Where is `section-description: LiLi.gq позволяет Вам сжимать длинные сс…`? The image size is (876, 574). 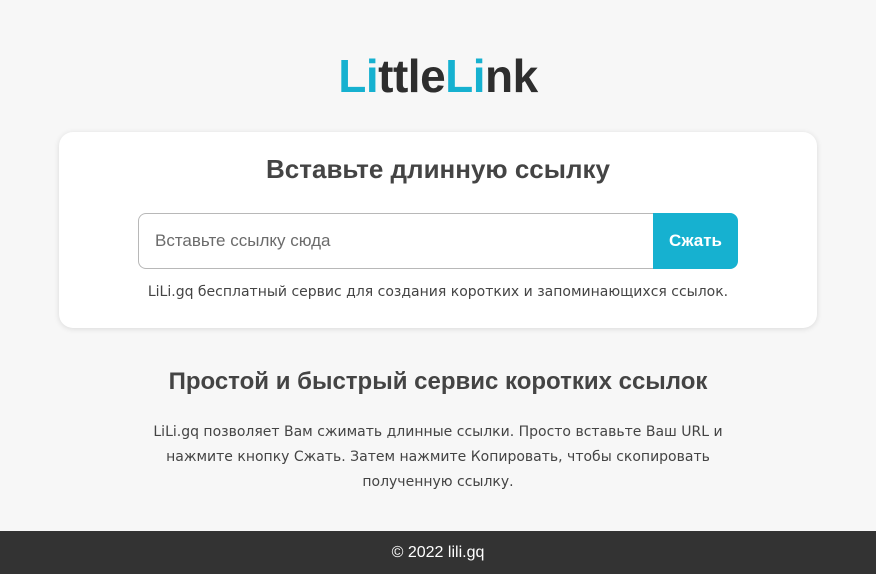 section-description: LiLi.gq позволяет Вам сжимать длинные сс… is located at coordinates (438, 457).